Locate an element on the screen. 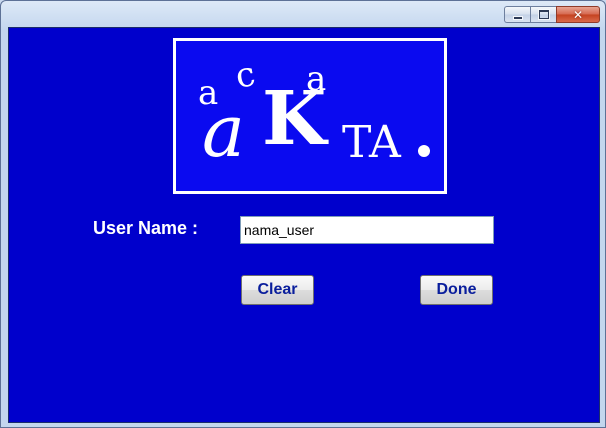 This screenshot has width=606, height=428. close-icon: ✕ is located at coordinates (578, 14).